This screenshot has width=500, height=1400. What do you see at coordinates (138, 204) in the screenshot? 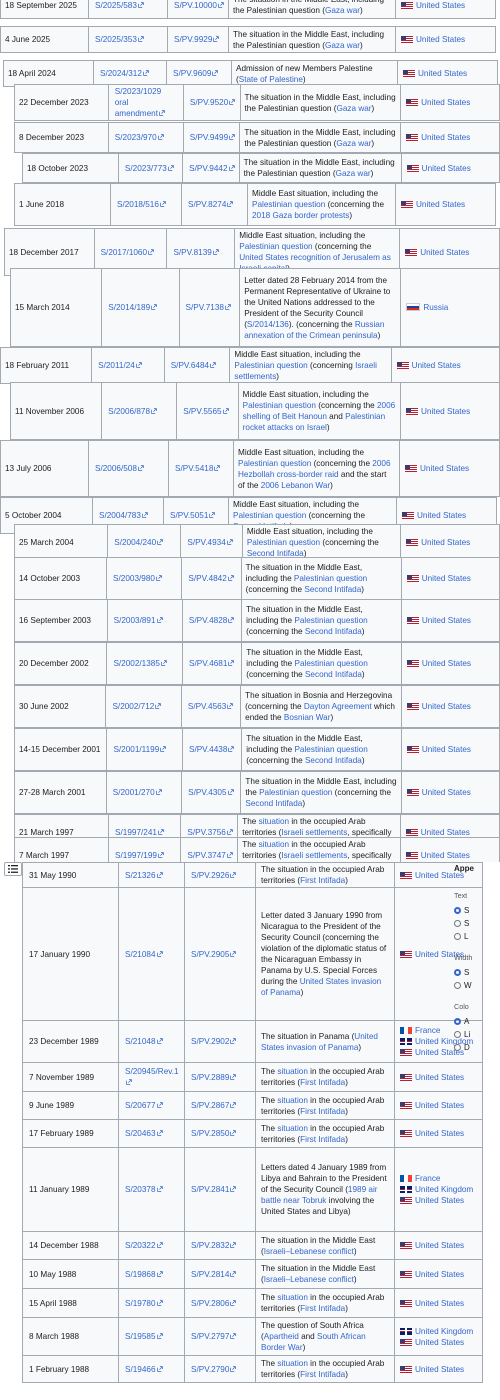
I see `draft-resolution-link: S/2018/516` at bounding box center [138, 204].